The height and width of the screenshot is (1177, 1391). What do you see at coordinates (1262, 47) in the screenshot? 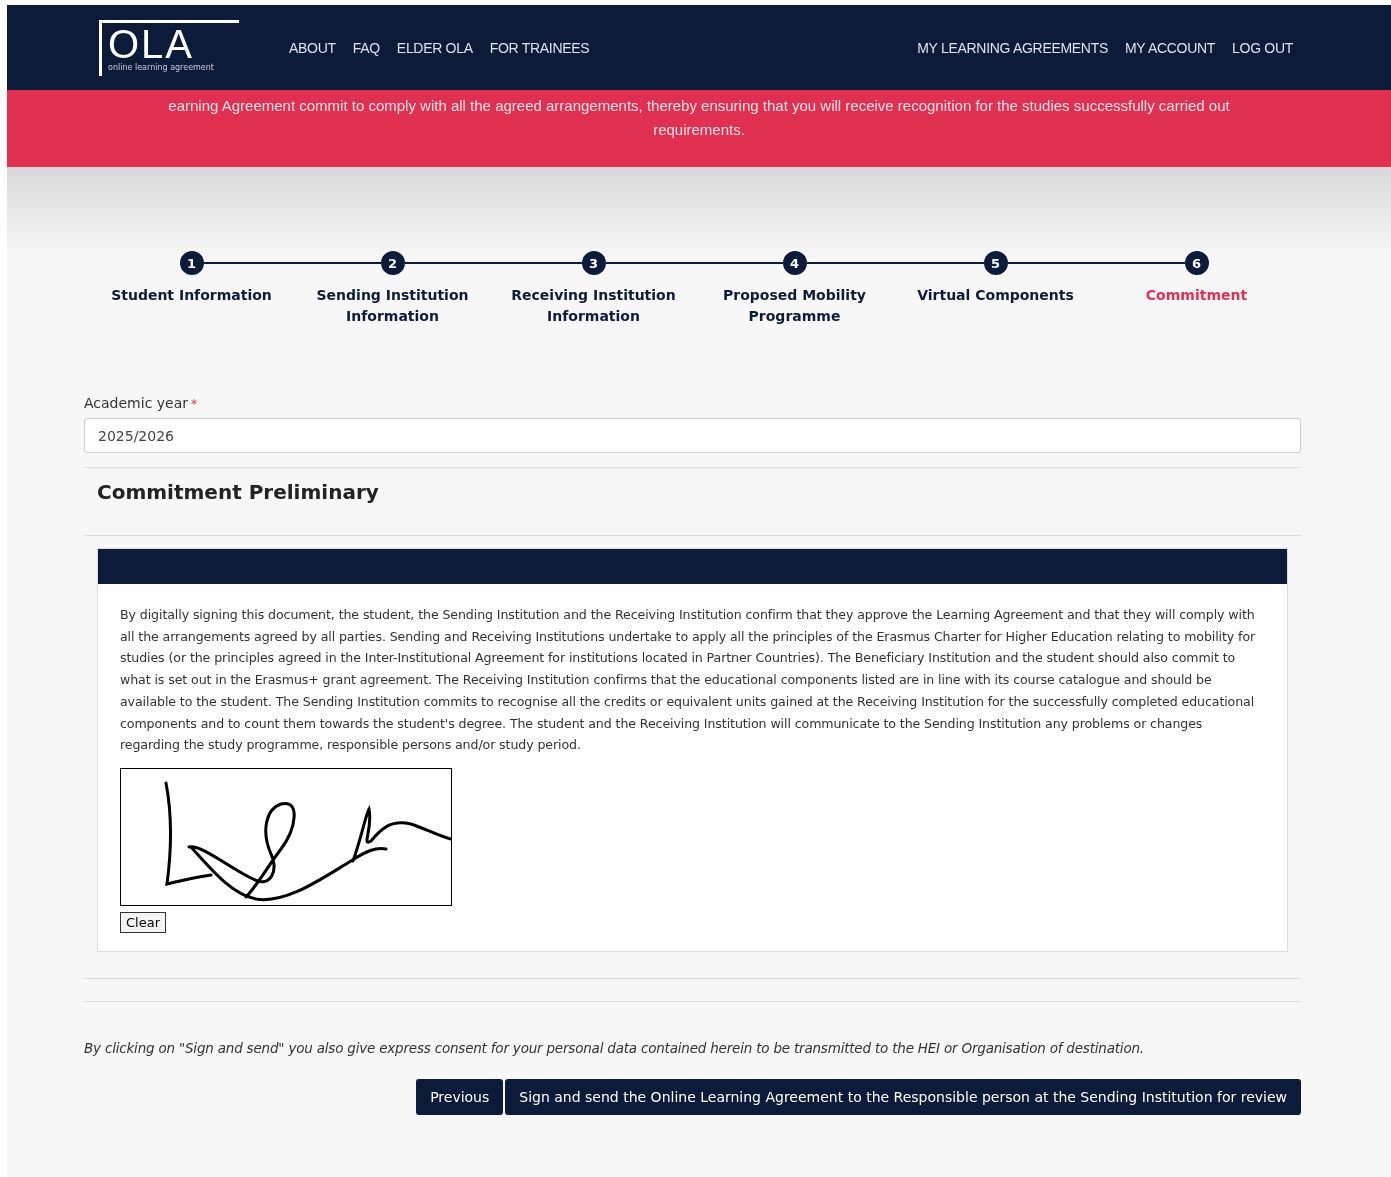
I see `nav-link: LOG OUT` at bounding box center [1262, 47].